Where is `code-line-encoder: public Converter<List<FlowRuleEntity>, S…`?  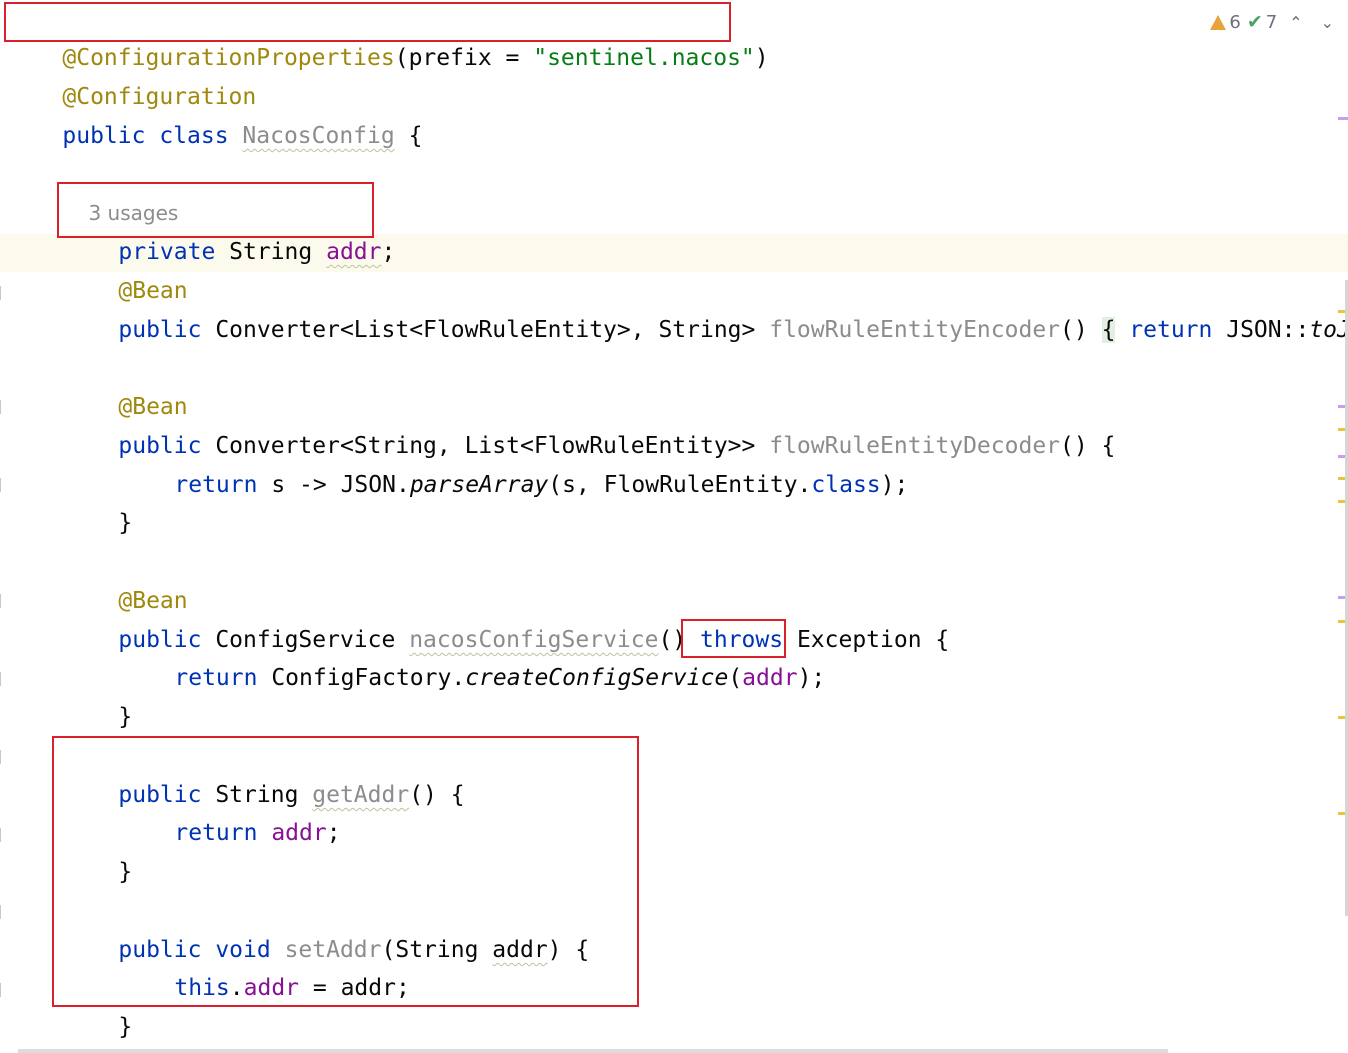 code-line-encoder: public Converter<List<FlowRuleEntity>, S… is located at coordinates (705, 308).